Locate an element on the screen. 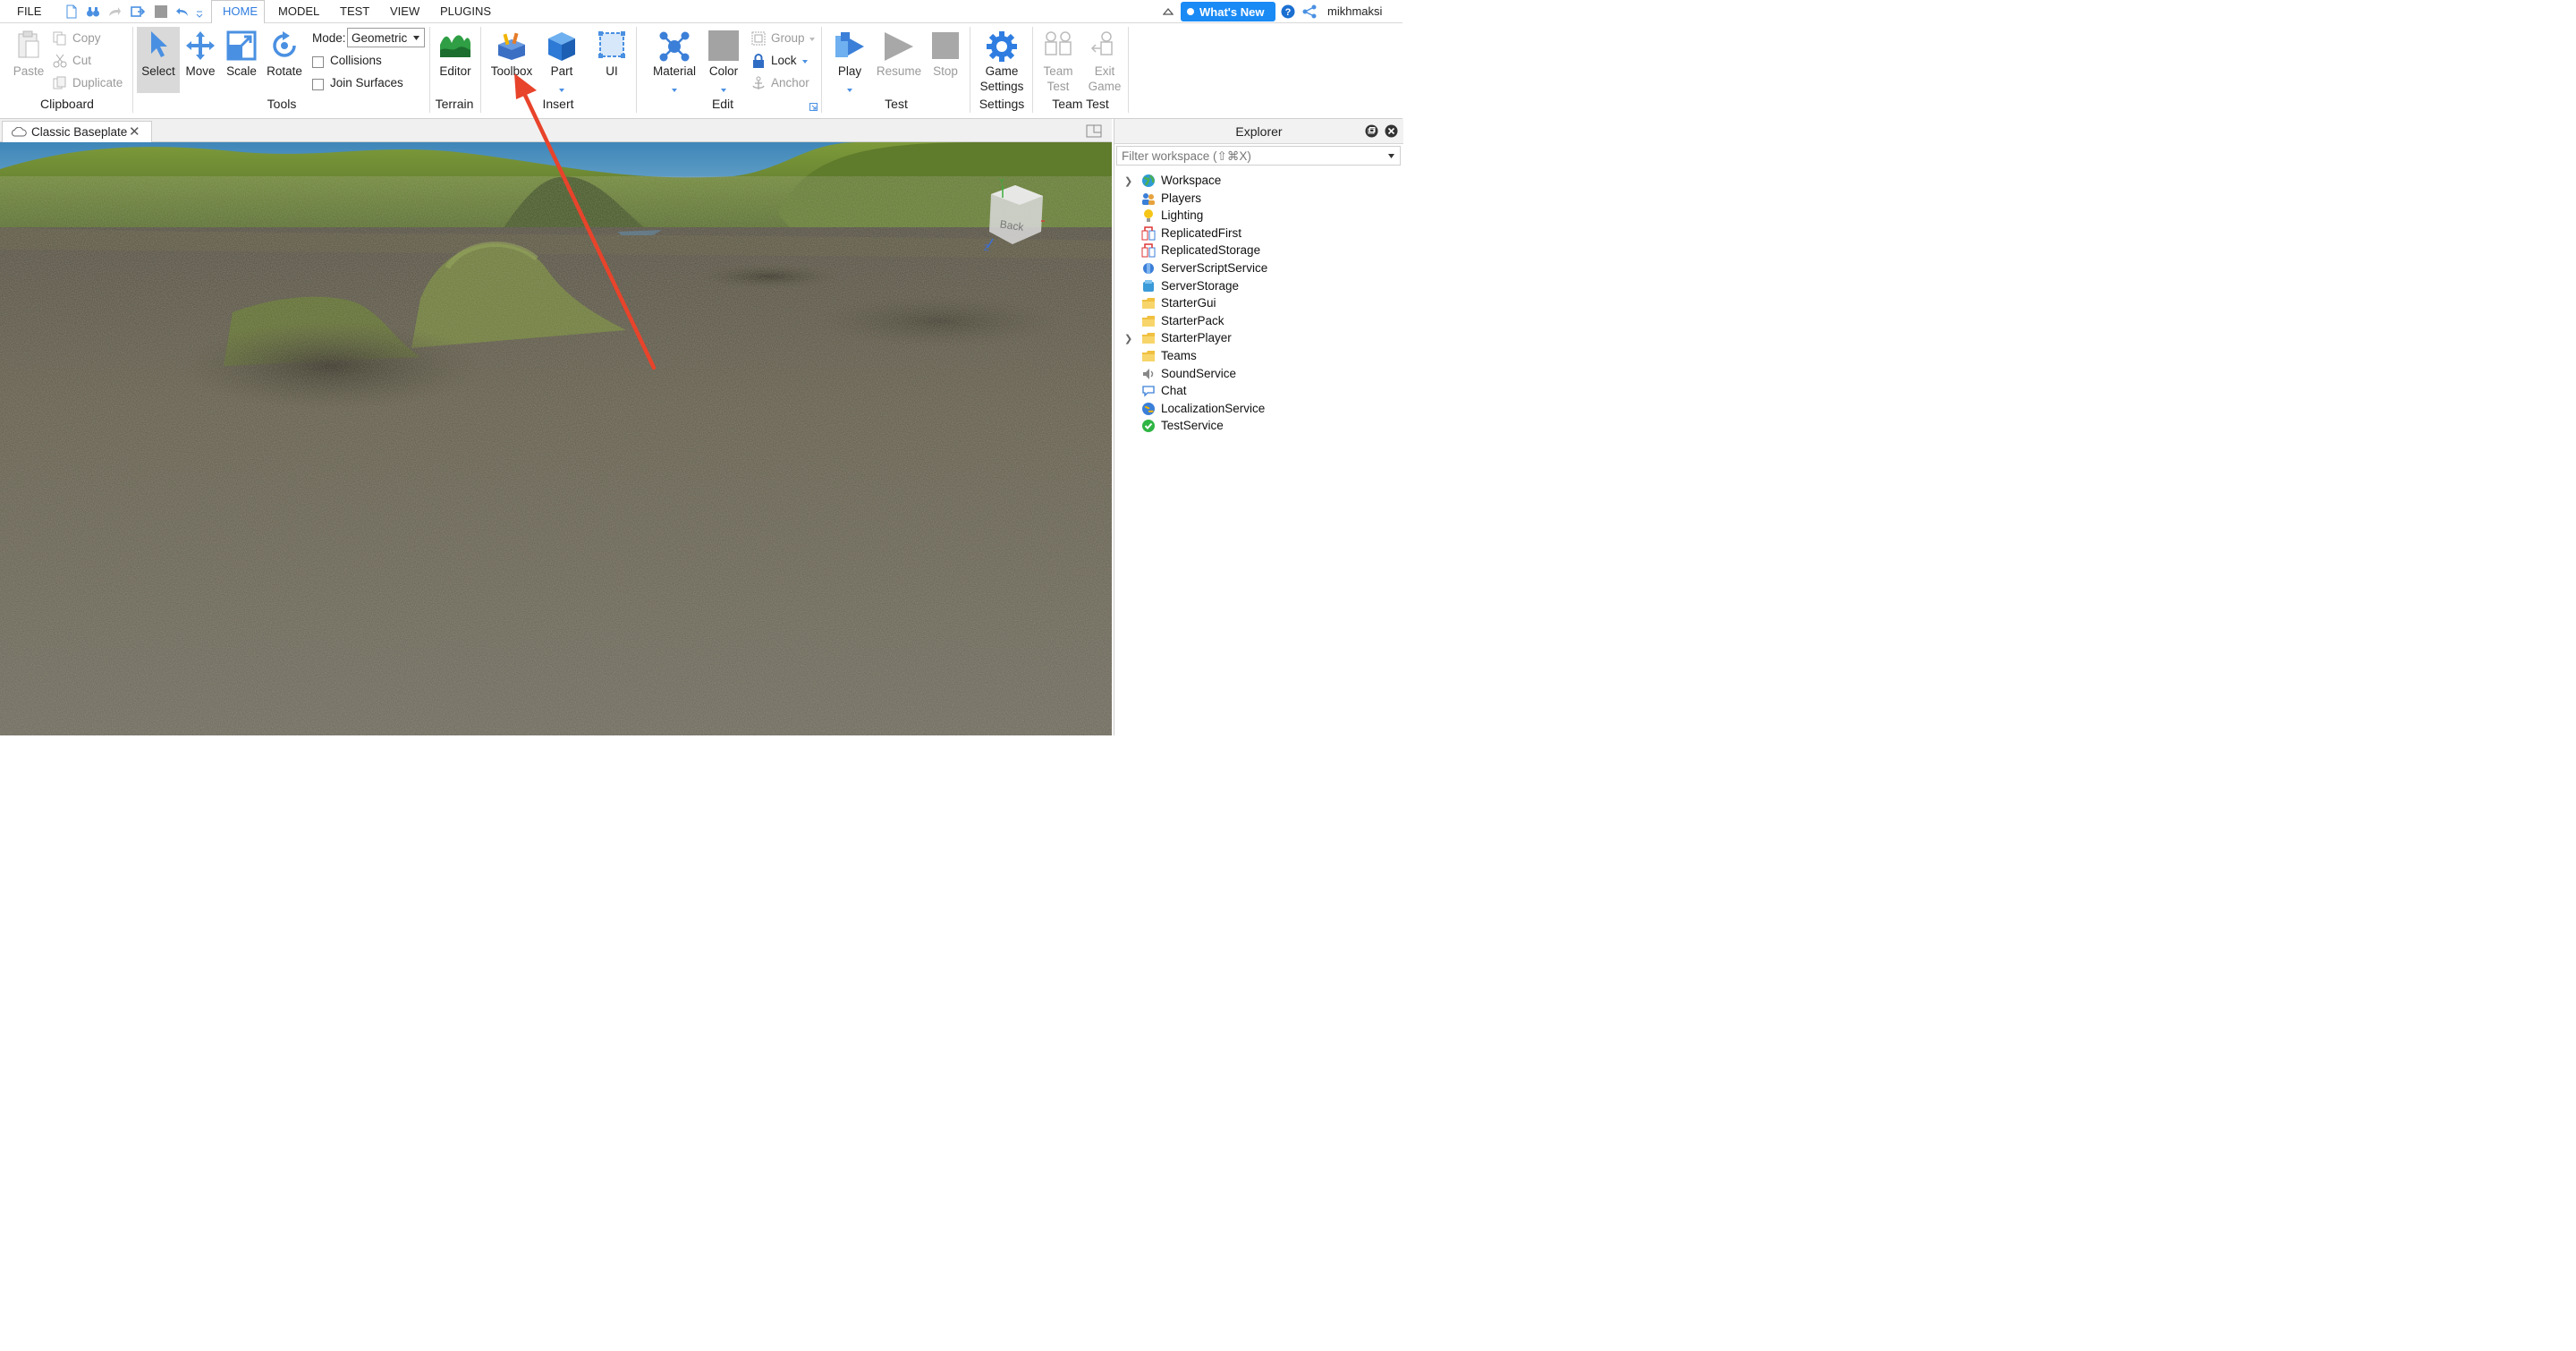  help-icon: ? is located at coordinates (1288, 11).